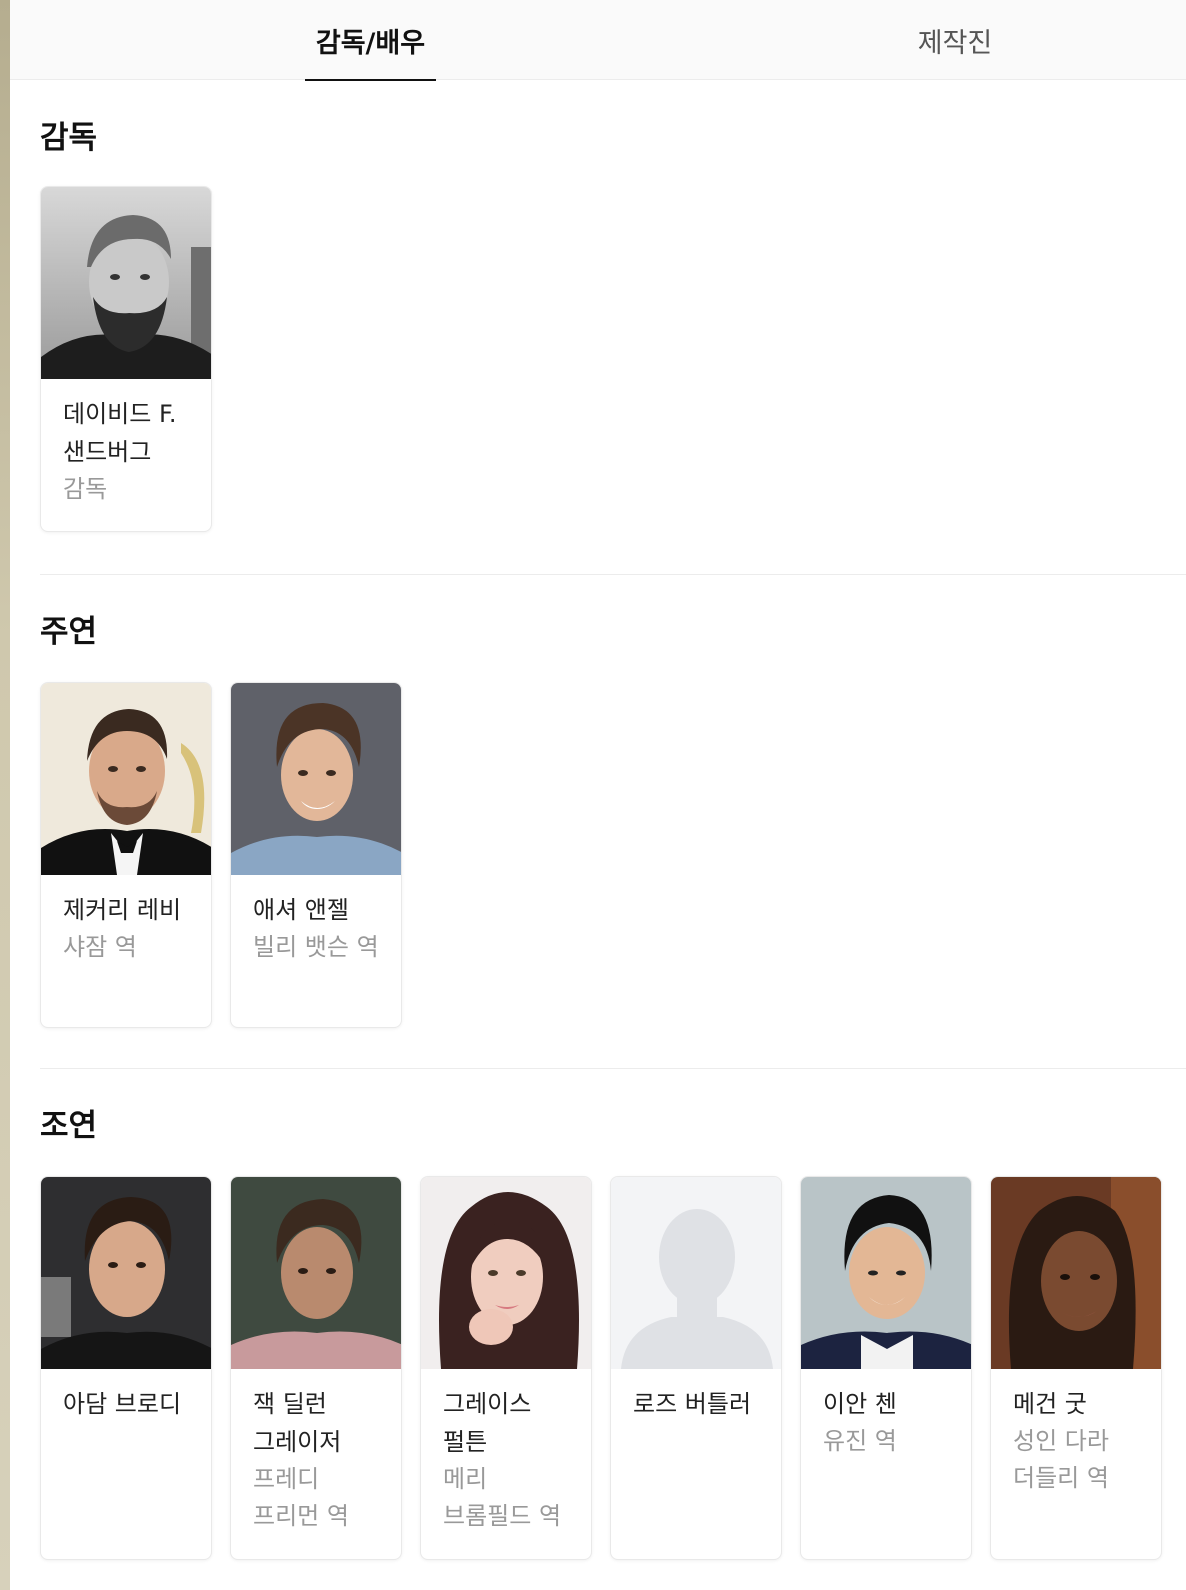  I want to click on person-name: 로즈 버틀러, so click(692, 1404).